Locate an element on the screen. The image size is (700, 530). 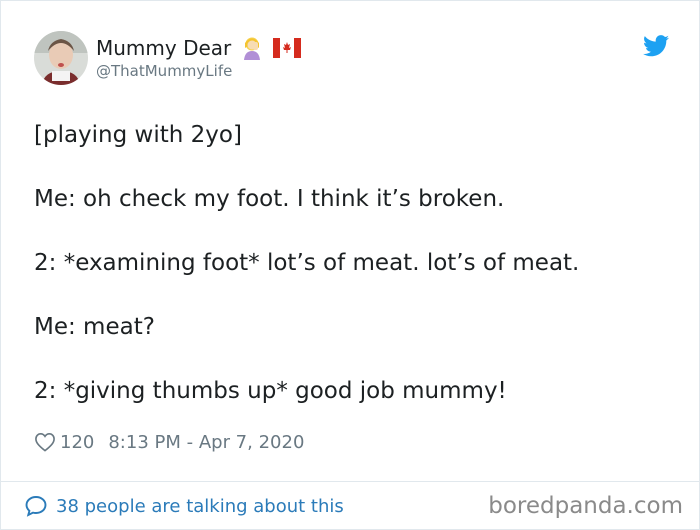
avatar is located at coordinates (61, 58).